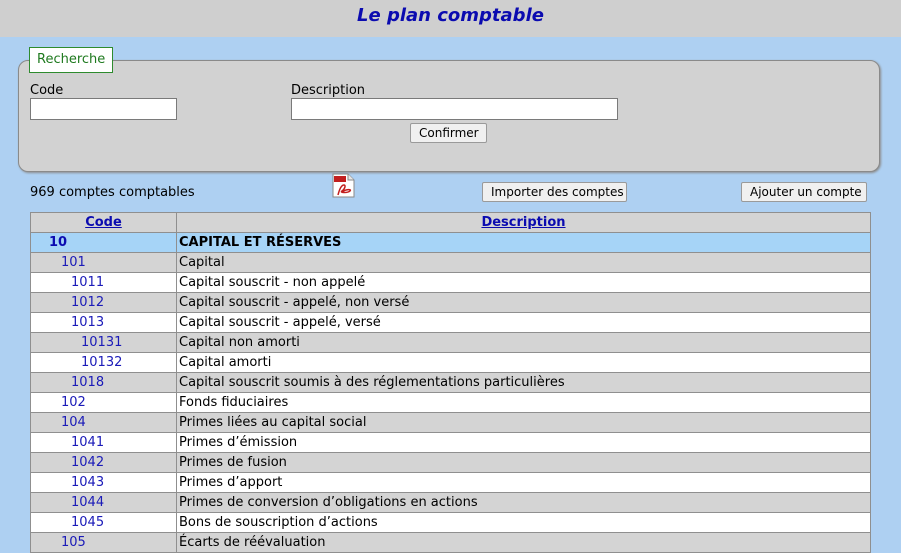  Describe the element at coordinates (103, 402) in the screenshot. I see `account-code-link: 102` at that location.